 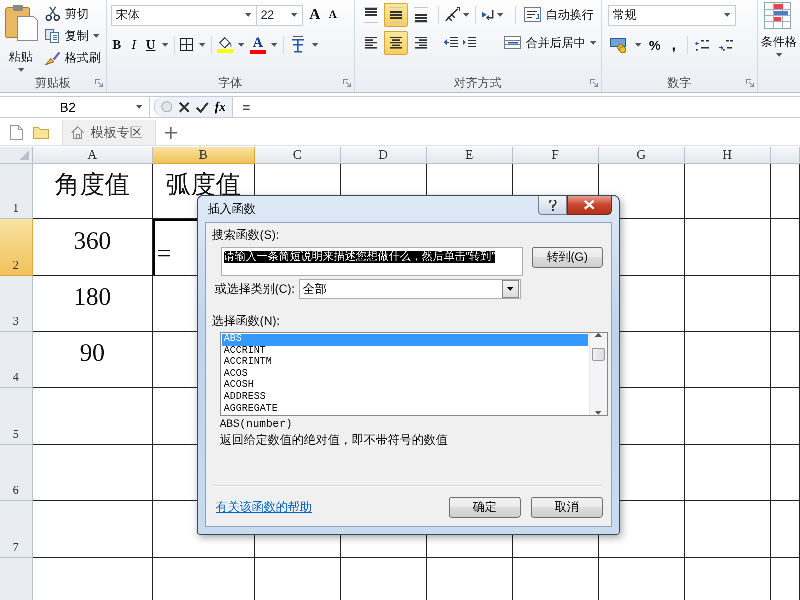 I want to click on align-center-icon, so click(x=396, y=43).